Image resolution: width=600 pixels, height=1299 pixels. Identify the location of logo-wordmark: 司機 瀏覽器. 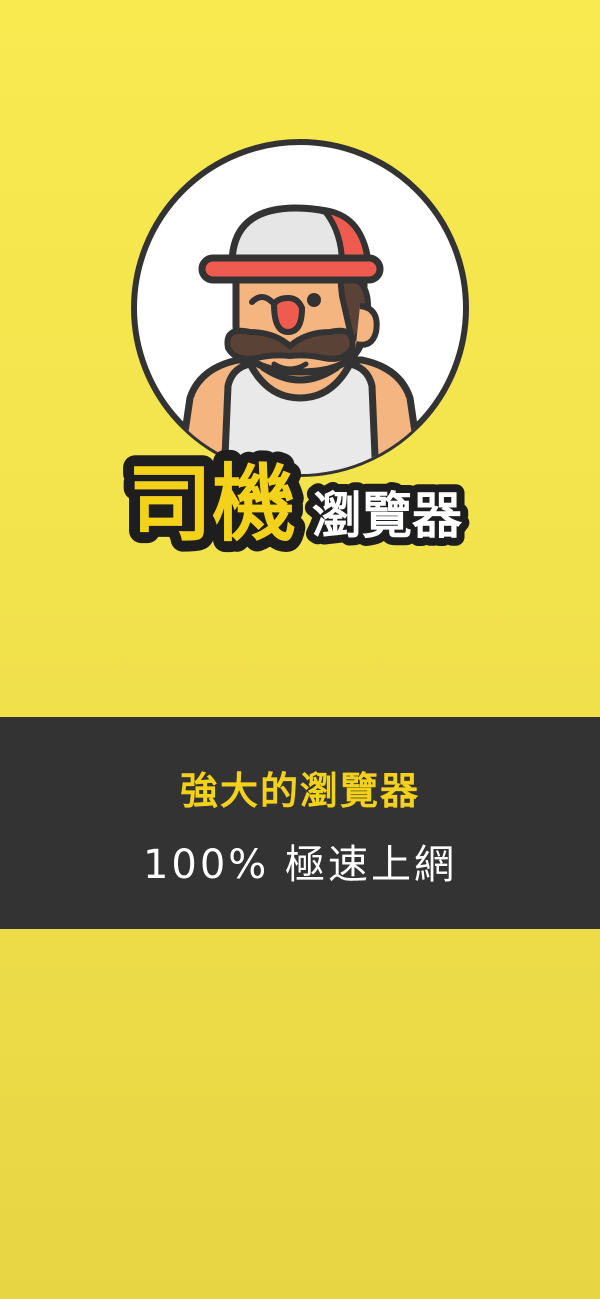
(295, 502).